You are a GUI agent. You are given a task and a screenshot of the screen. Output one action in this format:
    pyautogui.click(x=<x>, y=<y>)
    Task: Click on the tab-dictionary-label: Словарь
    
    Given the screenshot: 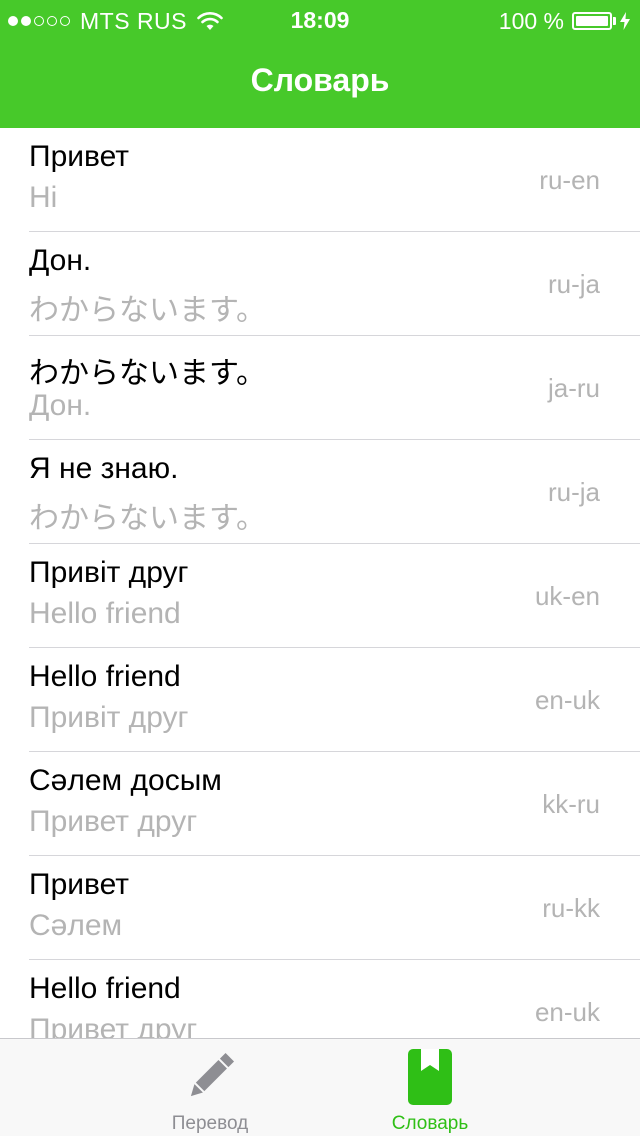 What is the action you would take?
    pyautogui.click(x=430, y=1123)
    